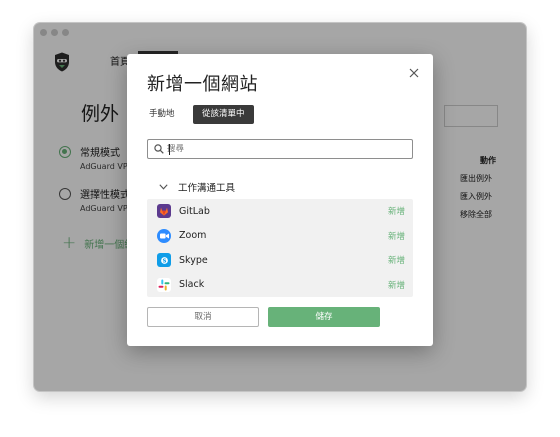 This screenshot has width=560, height=437. I want to click on cancel-button: 取消, so click(203, 317).